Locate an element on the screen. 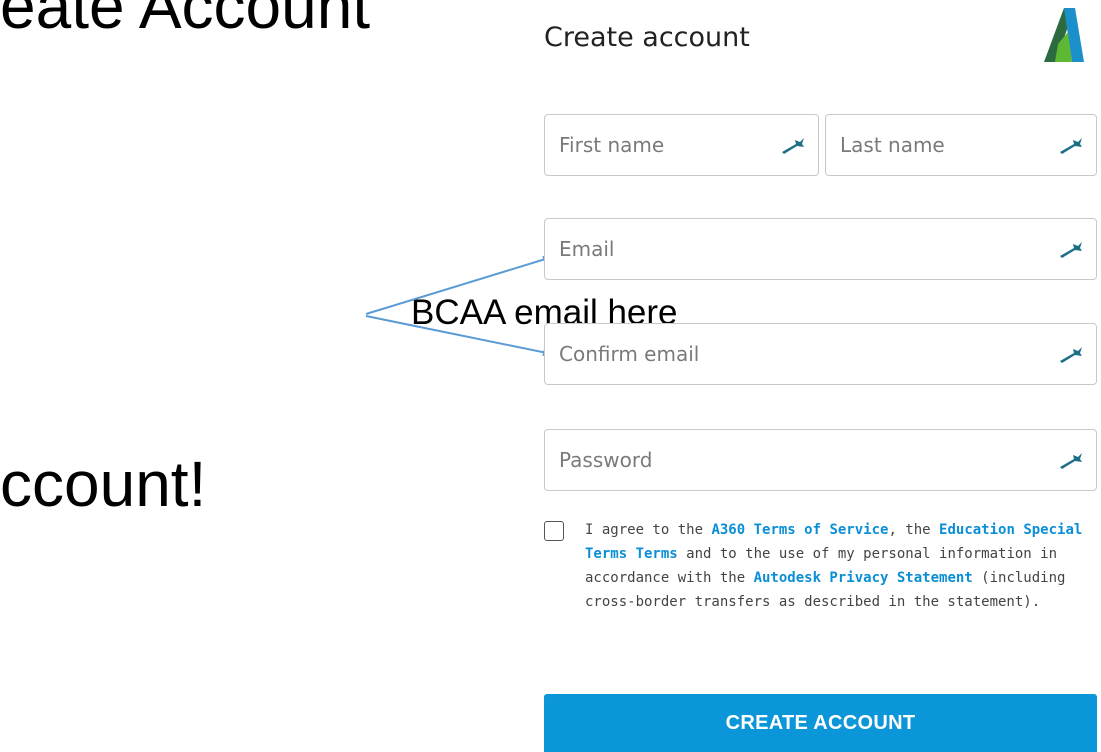 The height and width of the screenshot is (752, 1101). privacy-statement-link: Autodesk Privacy Statement is located at coordinates (863, 578).